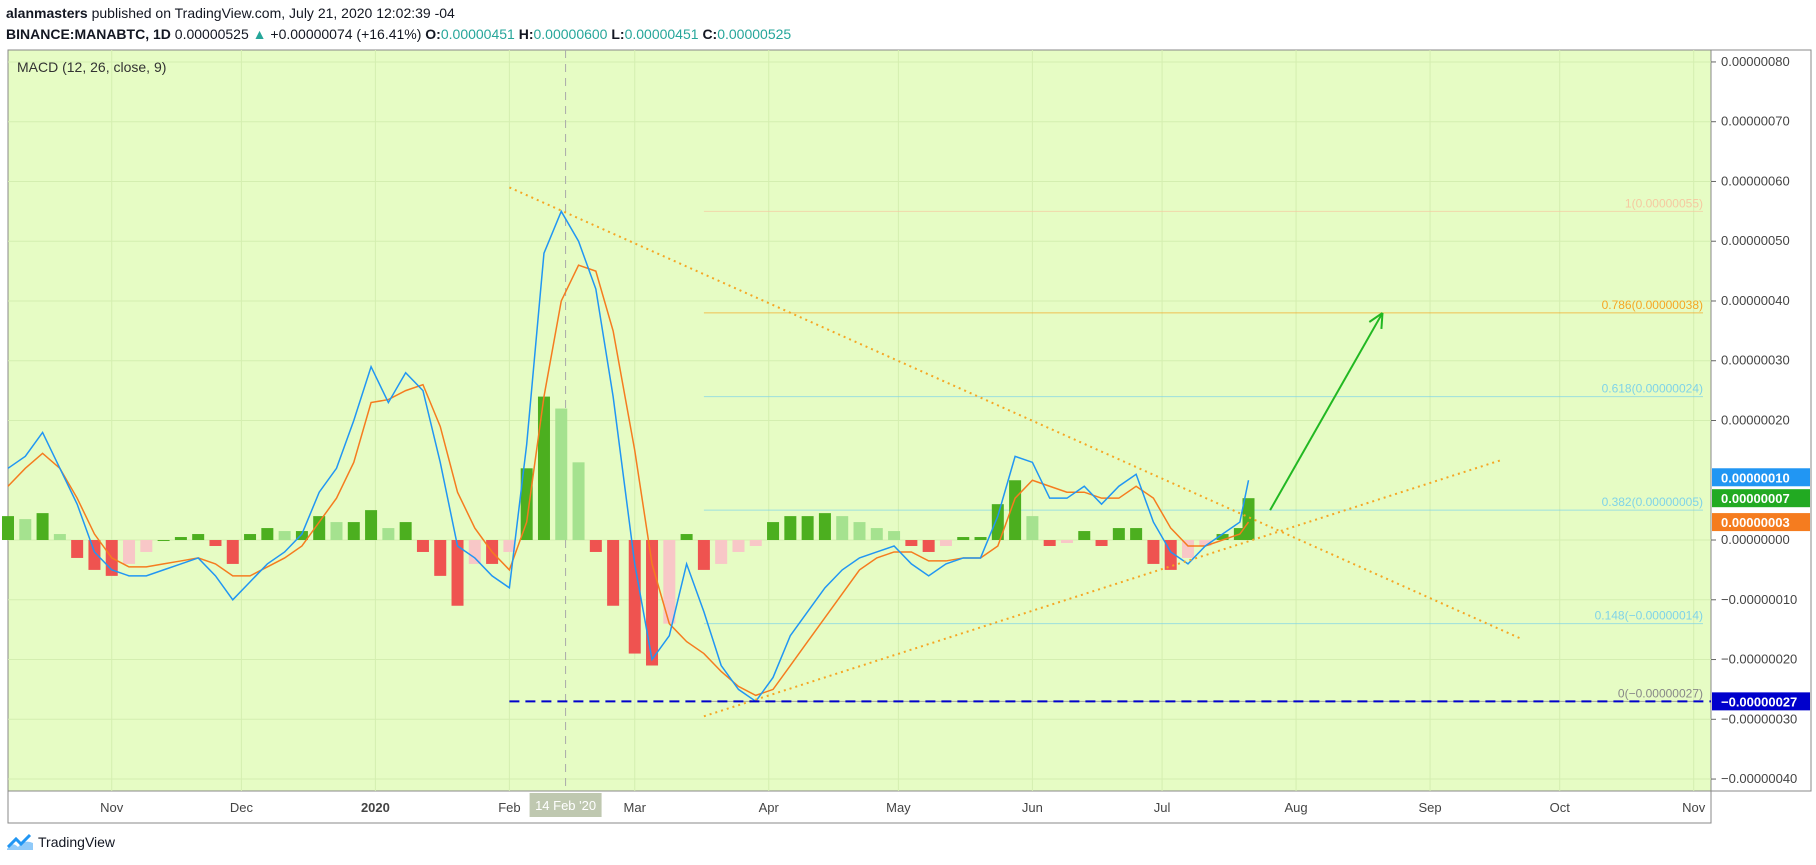 The width and height of the screenshot is (1816, 865). I want to click on fib-level-label: 0.148(−0.00000014), so click(1649, 616).